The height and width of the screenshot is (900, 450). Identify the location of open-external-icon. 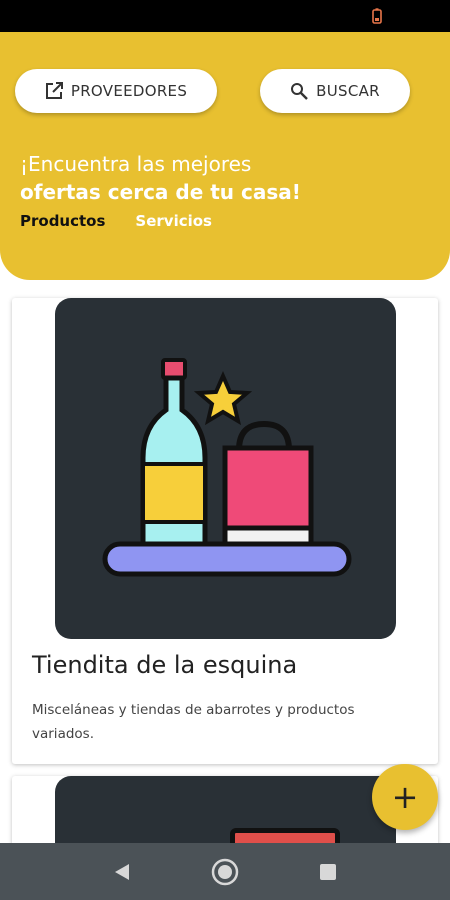
(54, 90).